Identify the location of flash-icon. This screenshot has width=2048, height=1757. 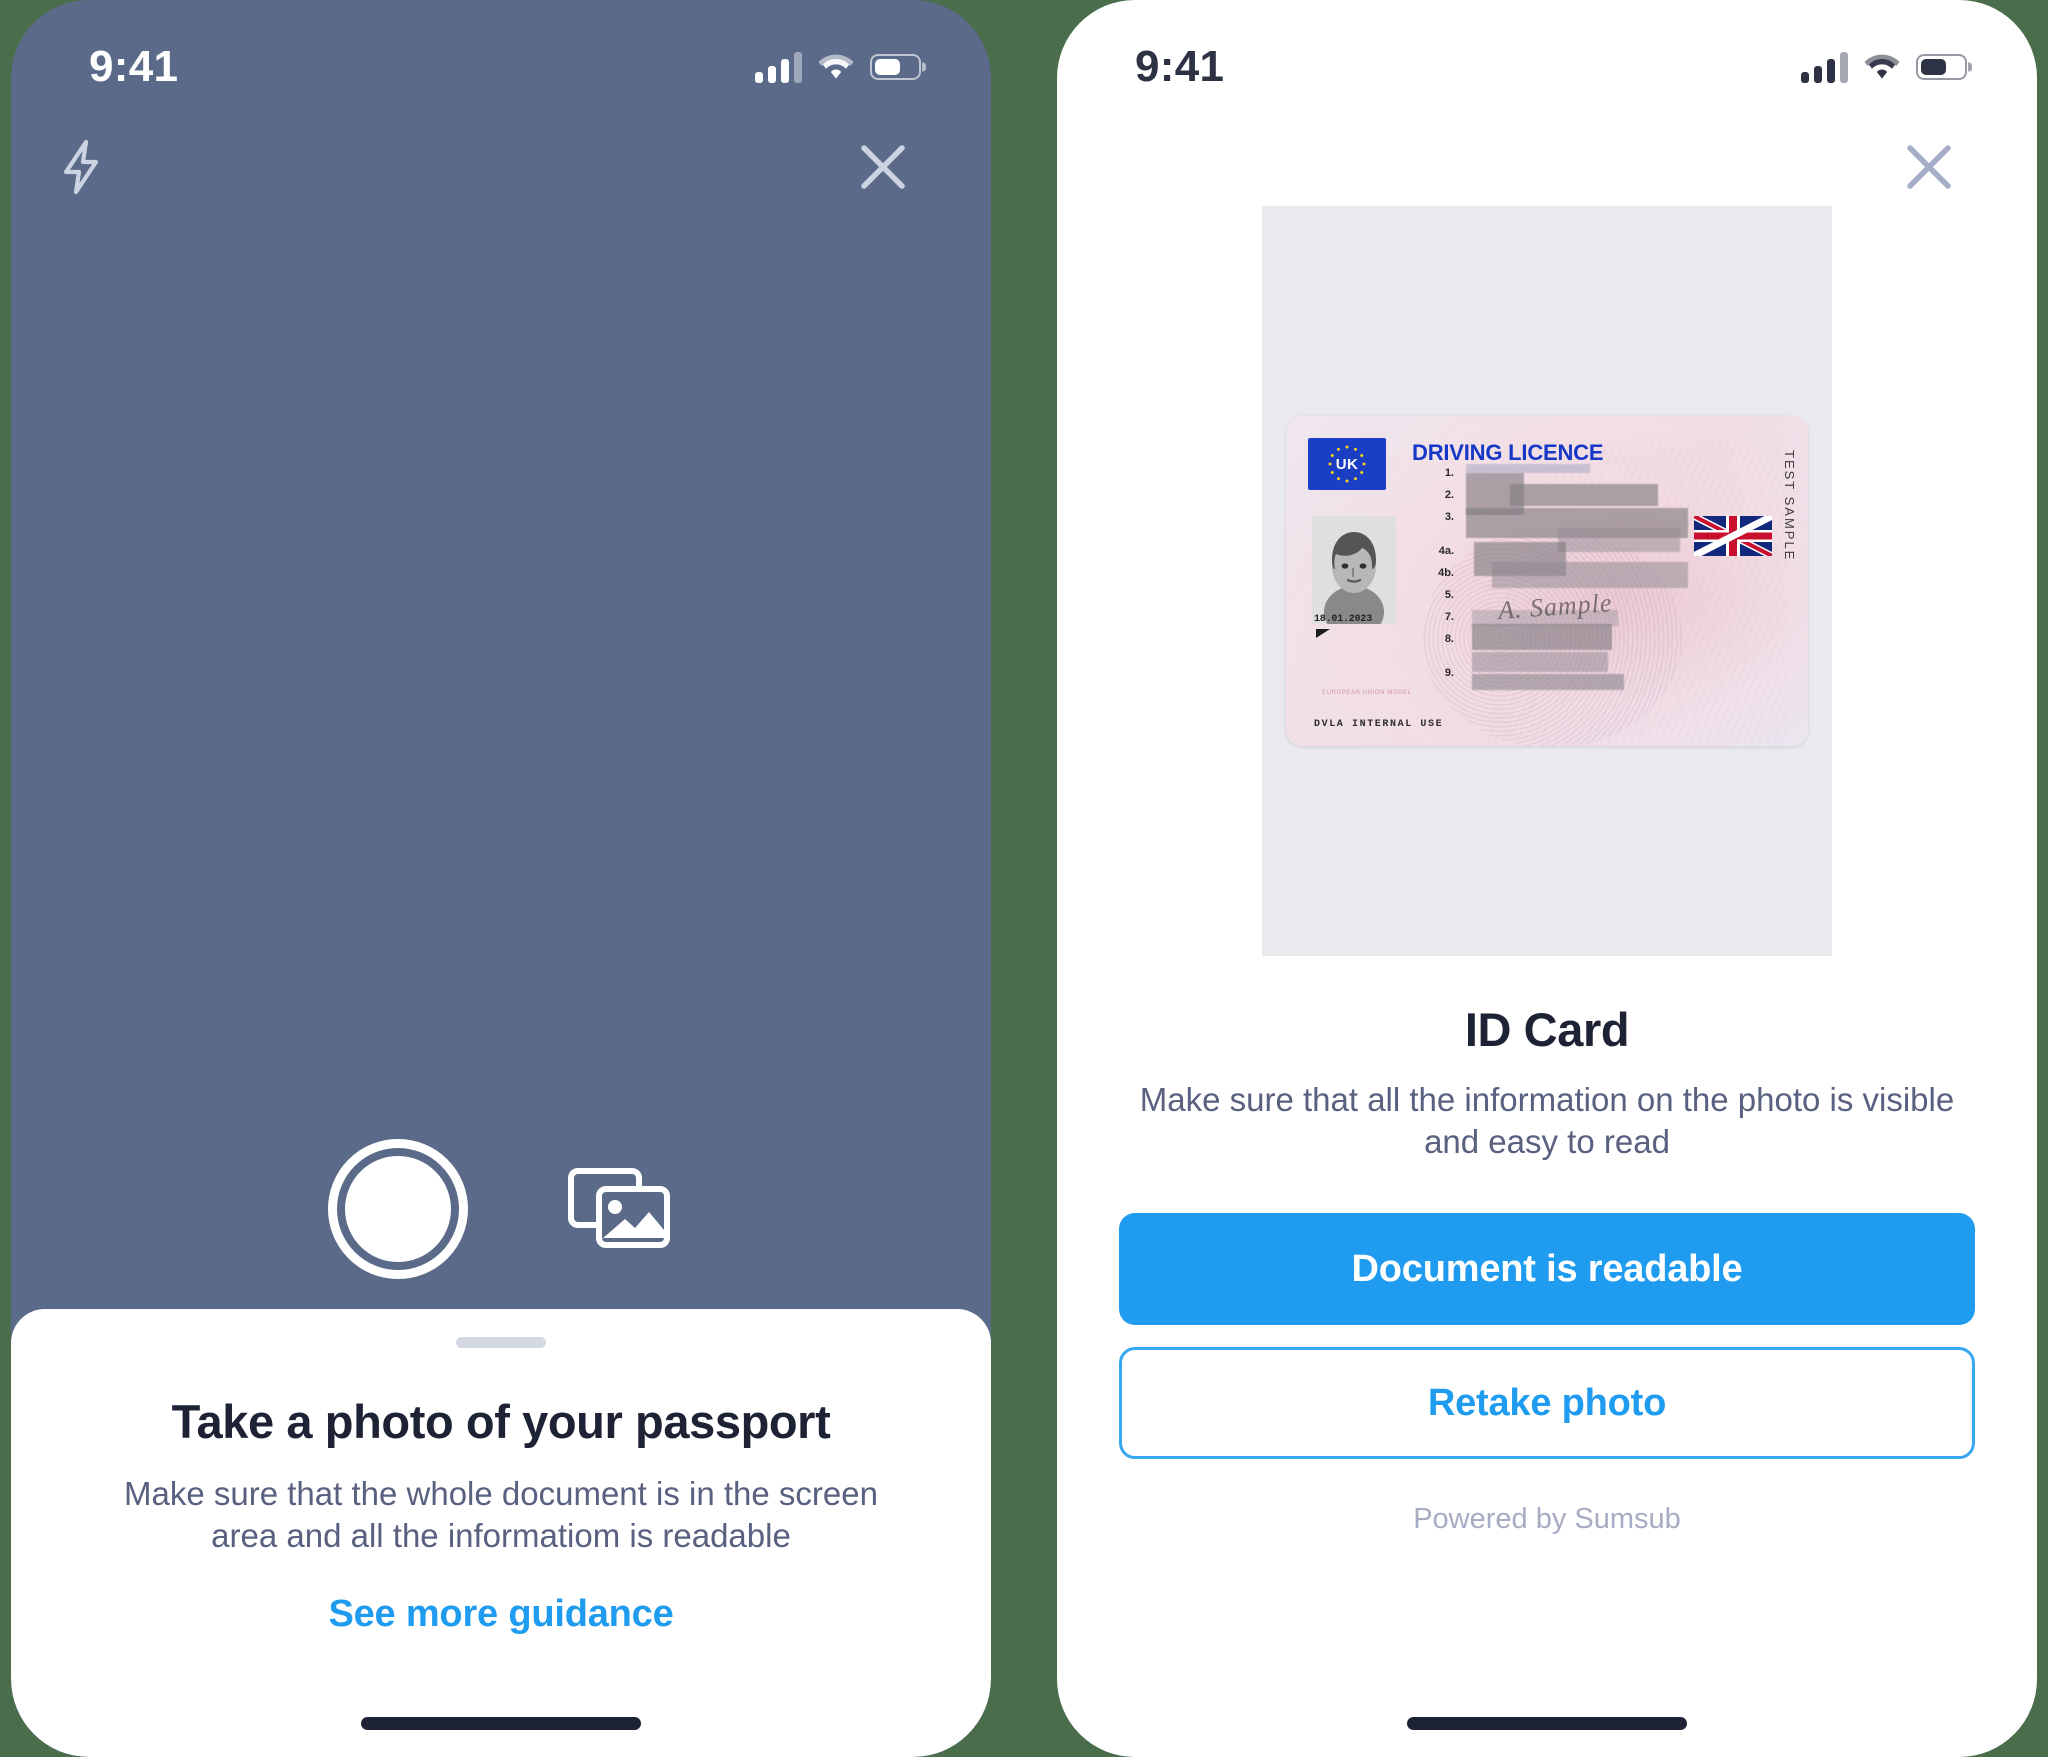
(81, 167).